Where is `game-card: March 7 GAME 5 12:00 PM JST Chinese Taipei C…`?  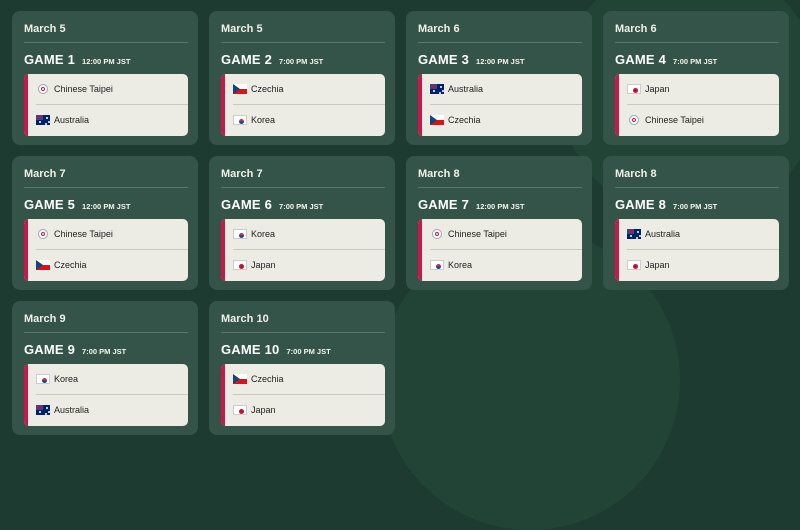 game-card: March 7 GAME 5 12:00 PM JST Chinese Taipei C… is located at coordinates (105, 223).